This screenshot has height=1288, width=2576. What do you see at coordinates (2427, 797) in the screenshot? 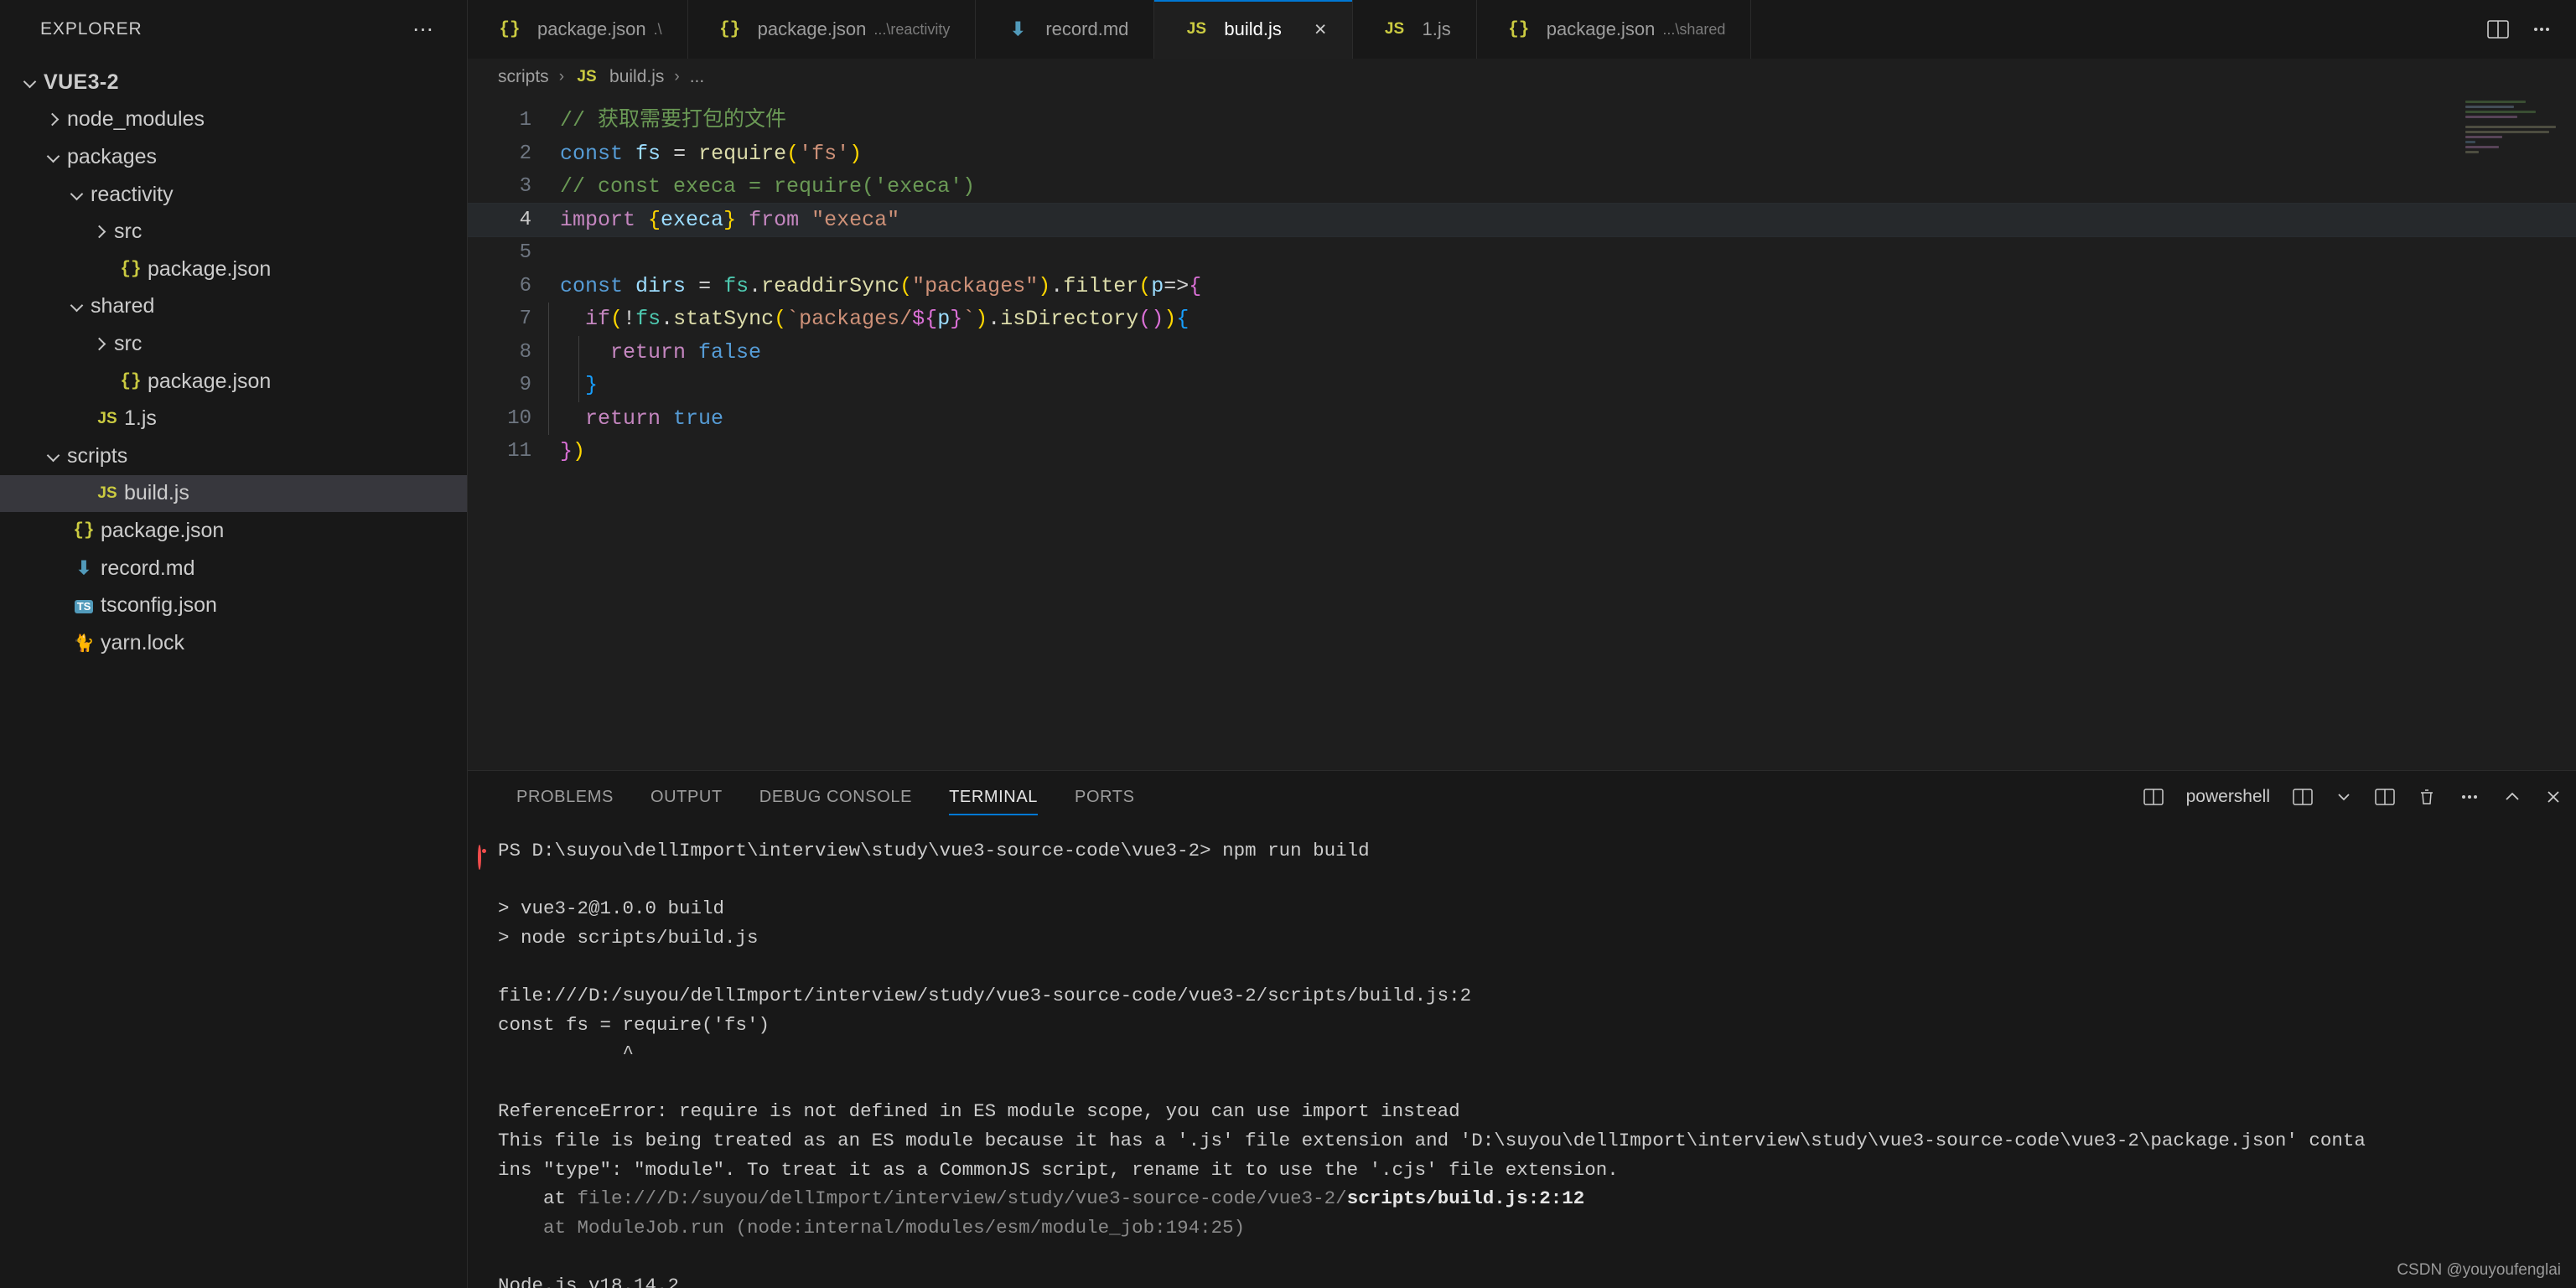
I see `trash-icon` at bounding box center [2427, 797].